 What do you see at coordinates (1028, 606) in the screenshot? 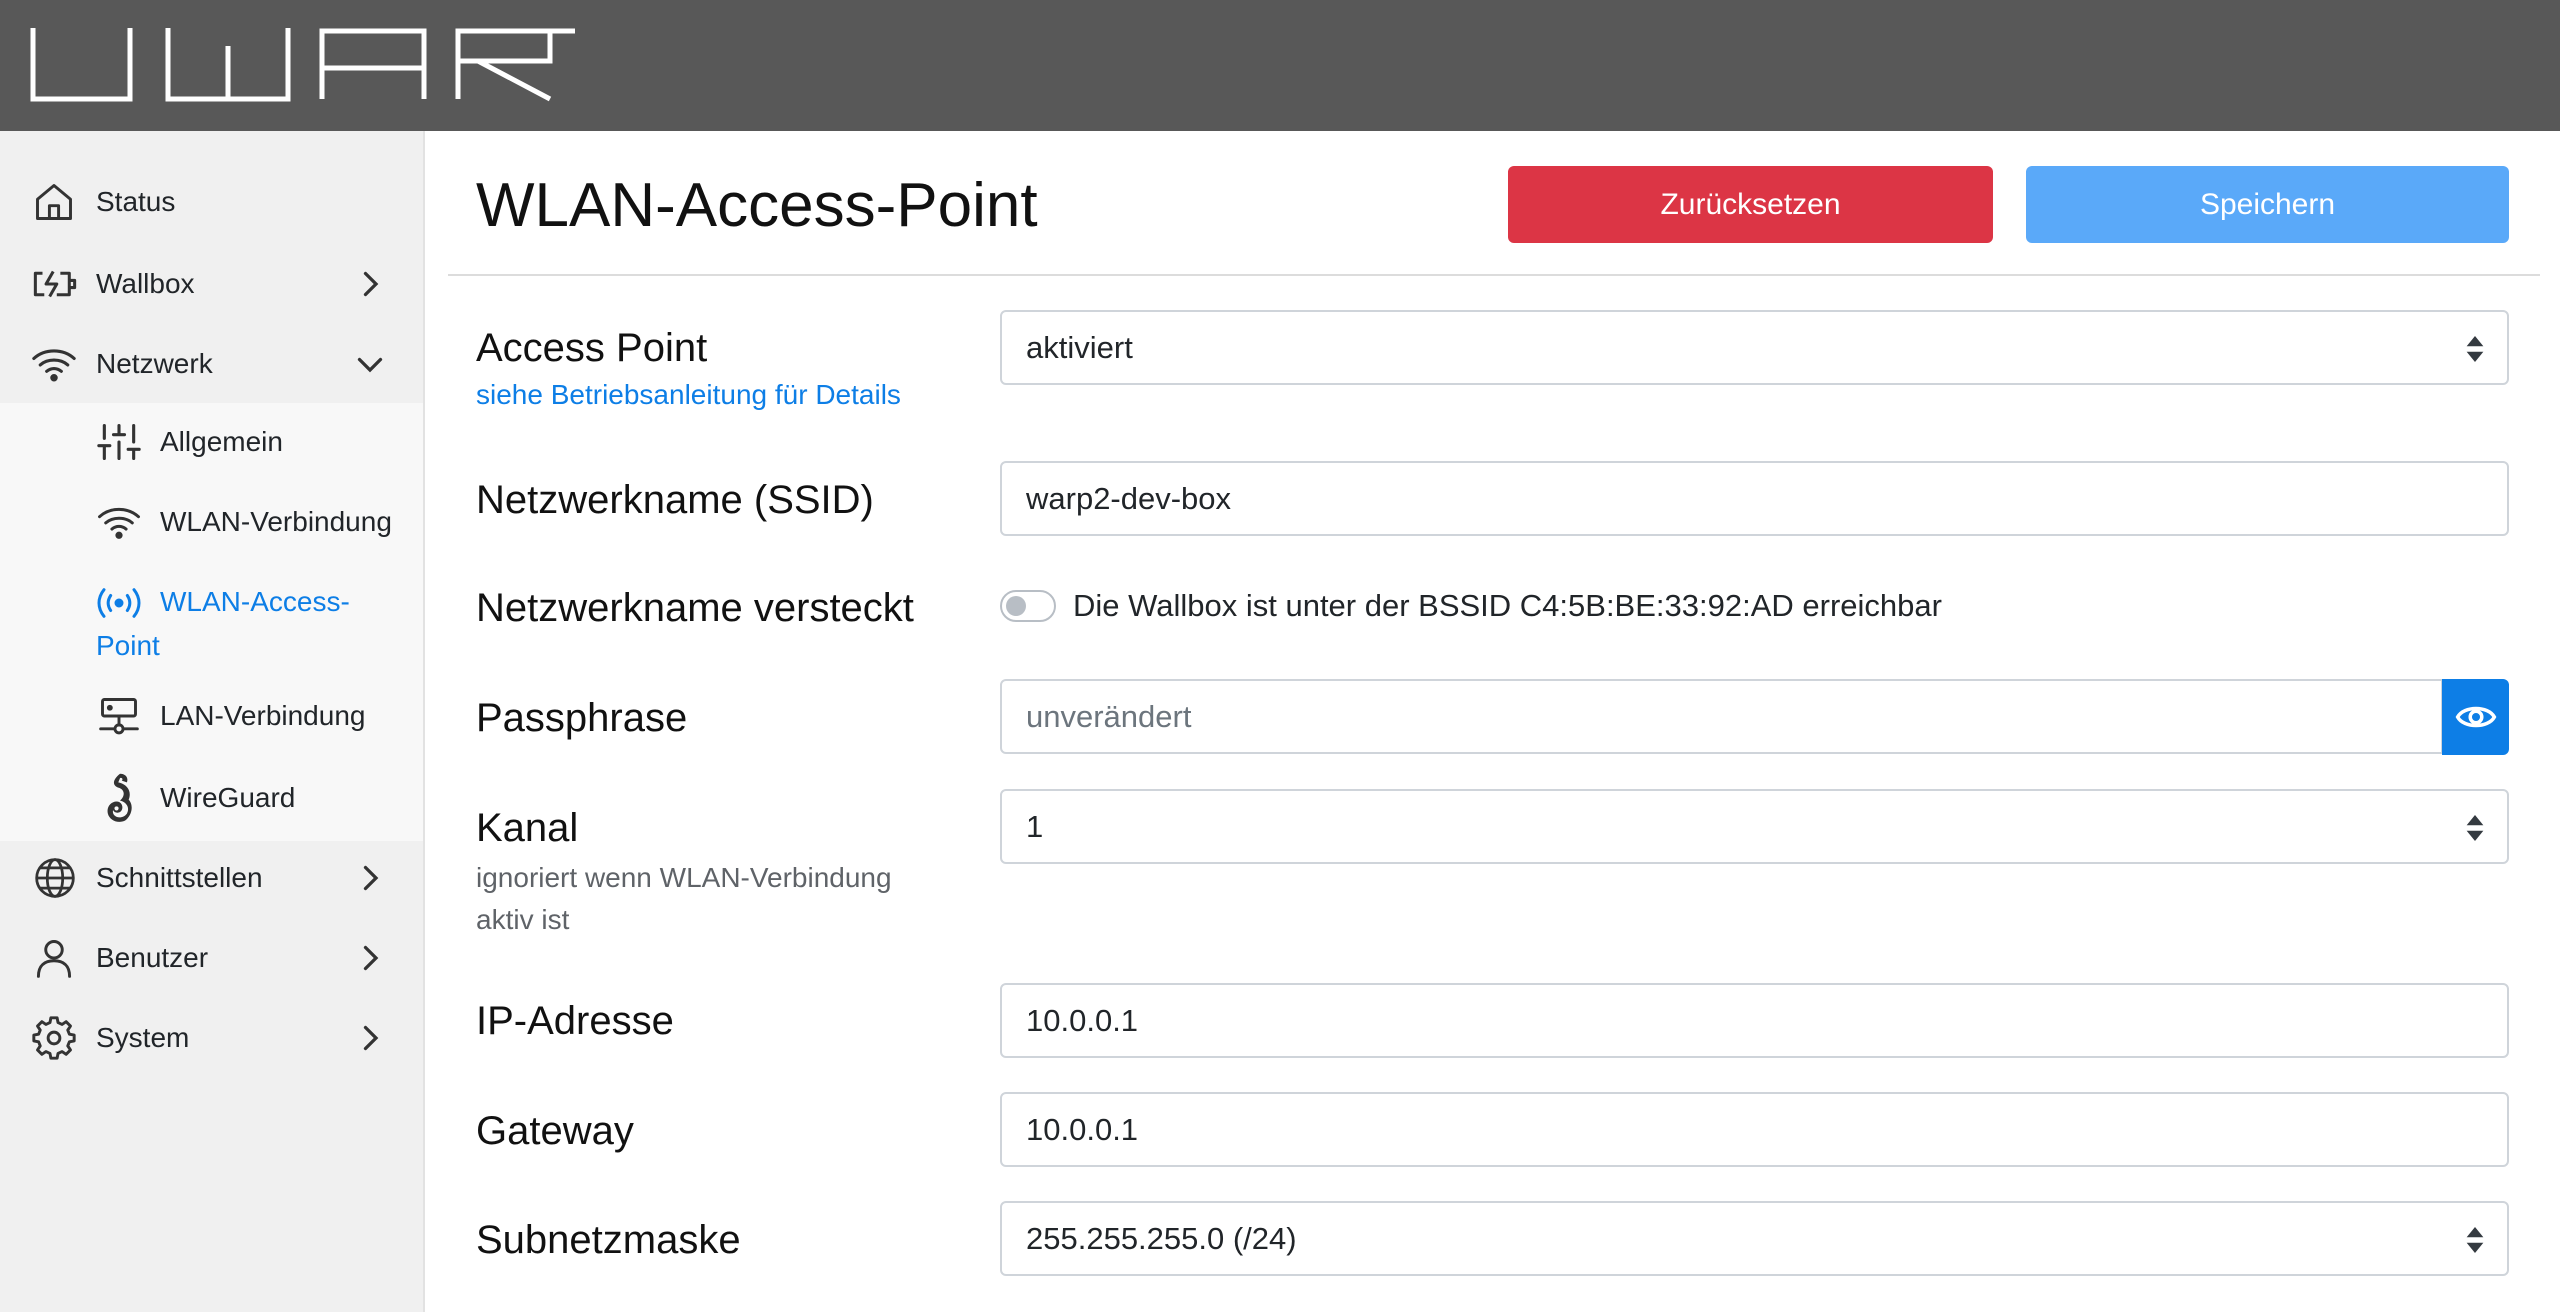
I see `ssid-hidden-toggle` at bounding box center [1028, 606].